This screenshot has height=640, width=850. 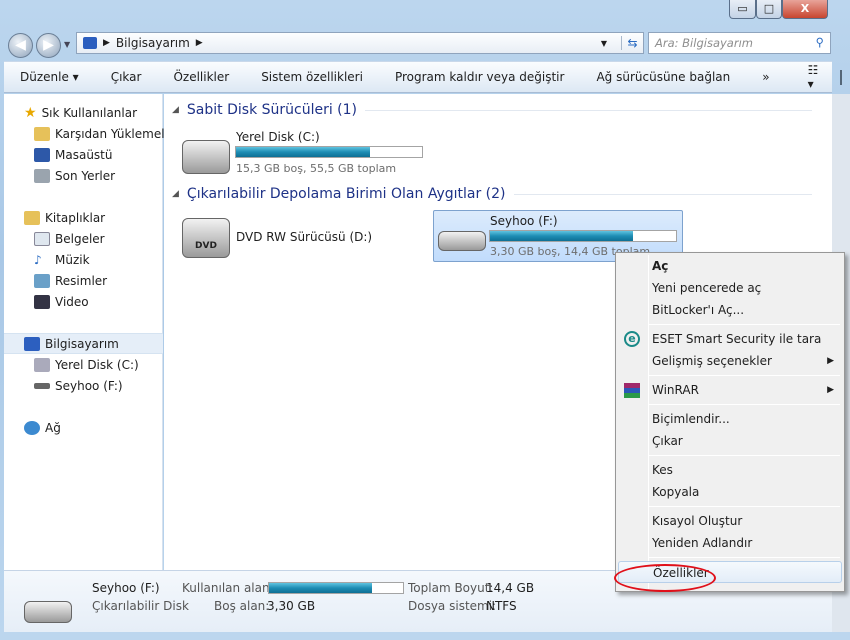 What do you see at coordinates (303, 152) in the screenshot?
I see `drive-c-usage-fill` at bounding box center [303, 152].